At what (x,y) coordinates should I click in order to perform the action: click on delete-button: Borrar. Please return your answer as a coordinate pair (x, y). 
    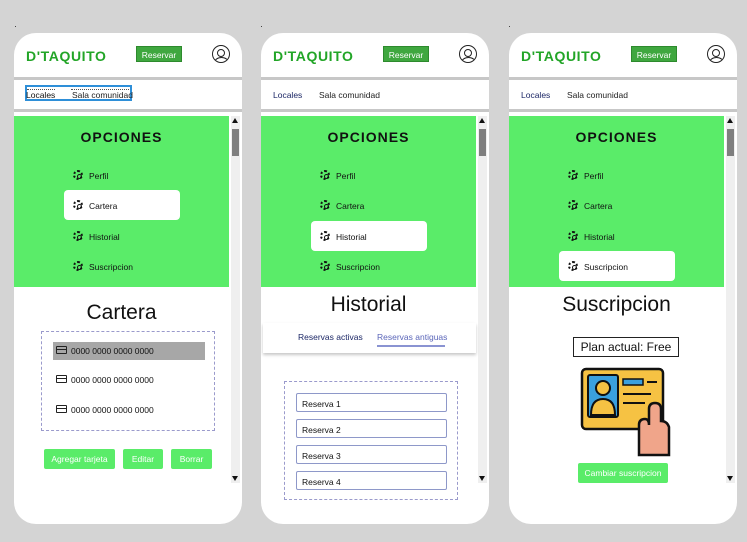
    Looking at the image, I should click on (191, 459).